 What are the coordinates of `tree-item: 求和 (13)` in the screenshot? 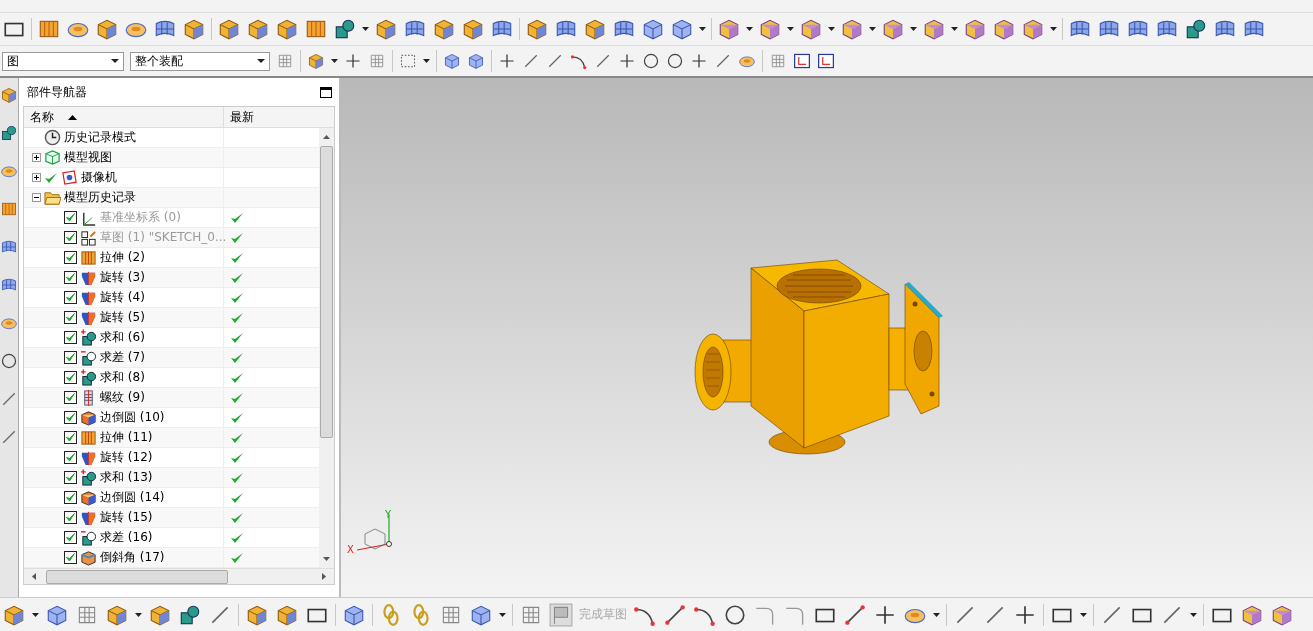 It's located at (126, 477).